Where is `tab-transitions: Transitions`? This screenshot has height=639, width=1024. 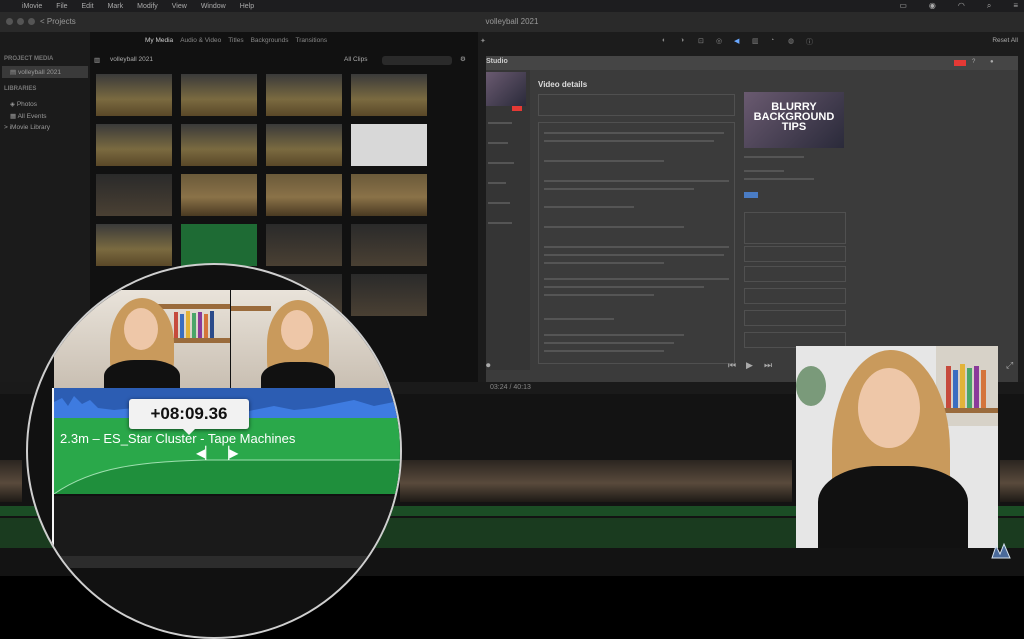
tab-transitions: Transitions is located at coordinates (312, 40).